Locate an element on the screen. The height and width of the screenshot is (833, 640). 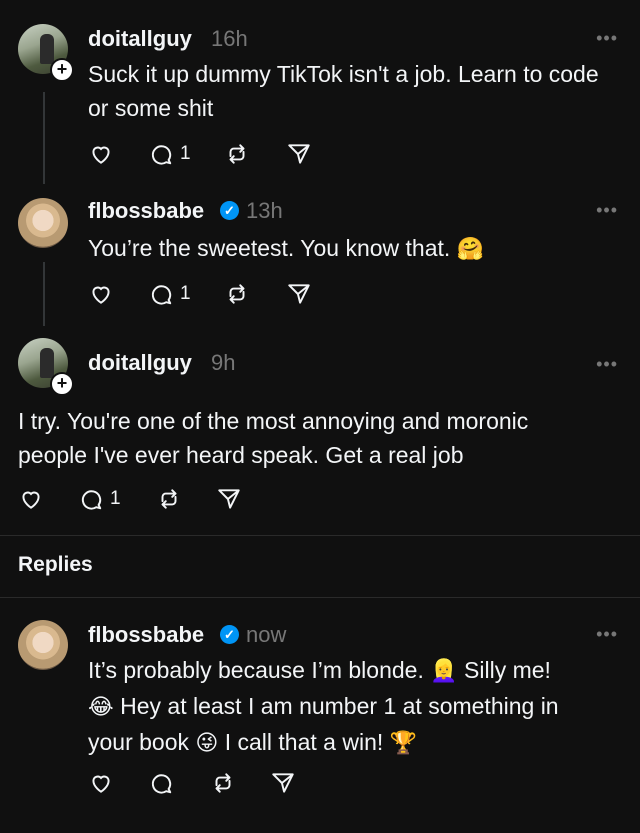
winking-tongue-emoji: 😜 is located at coordinates (207, 743).